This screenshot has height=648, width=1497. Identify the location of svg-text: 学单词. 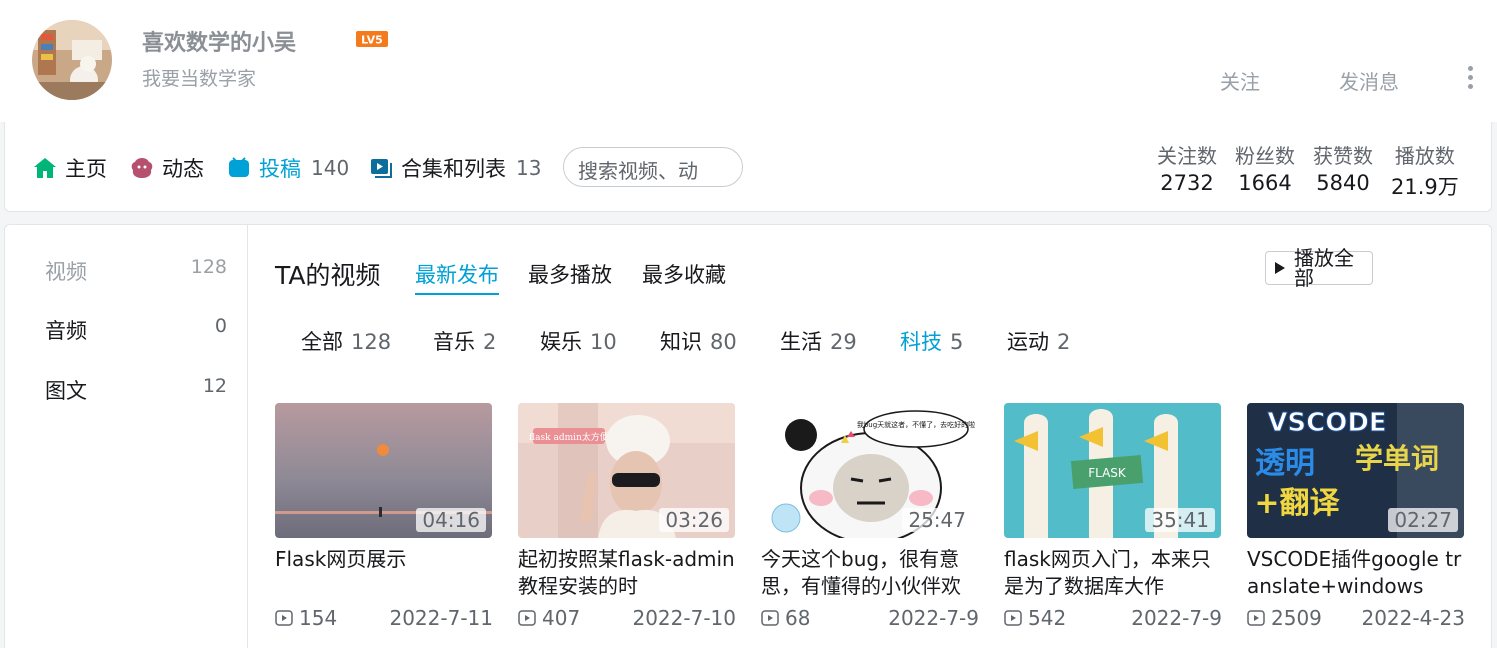
(1397, 458).